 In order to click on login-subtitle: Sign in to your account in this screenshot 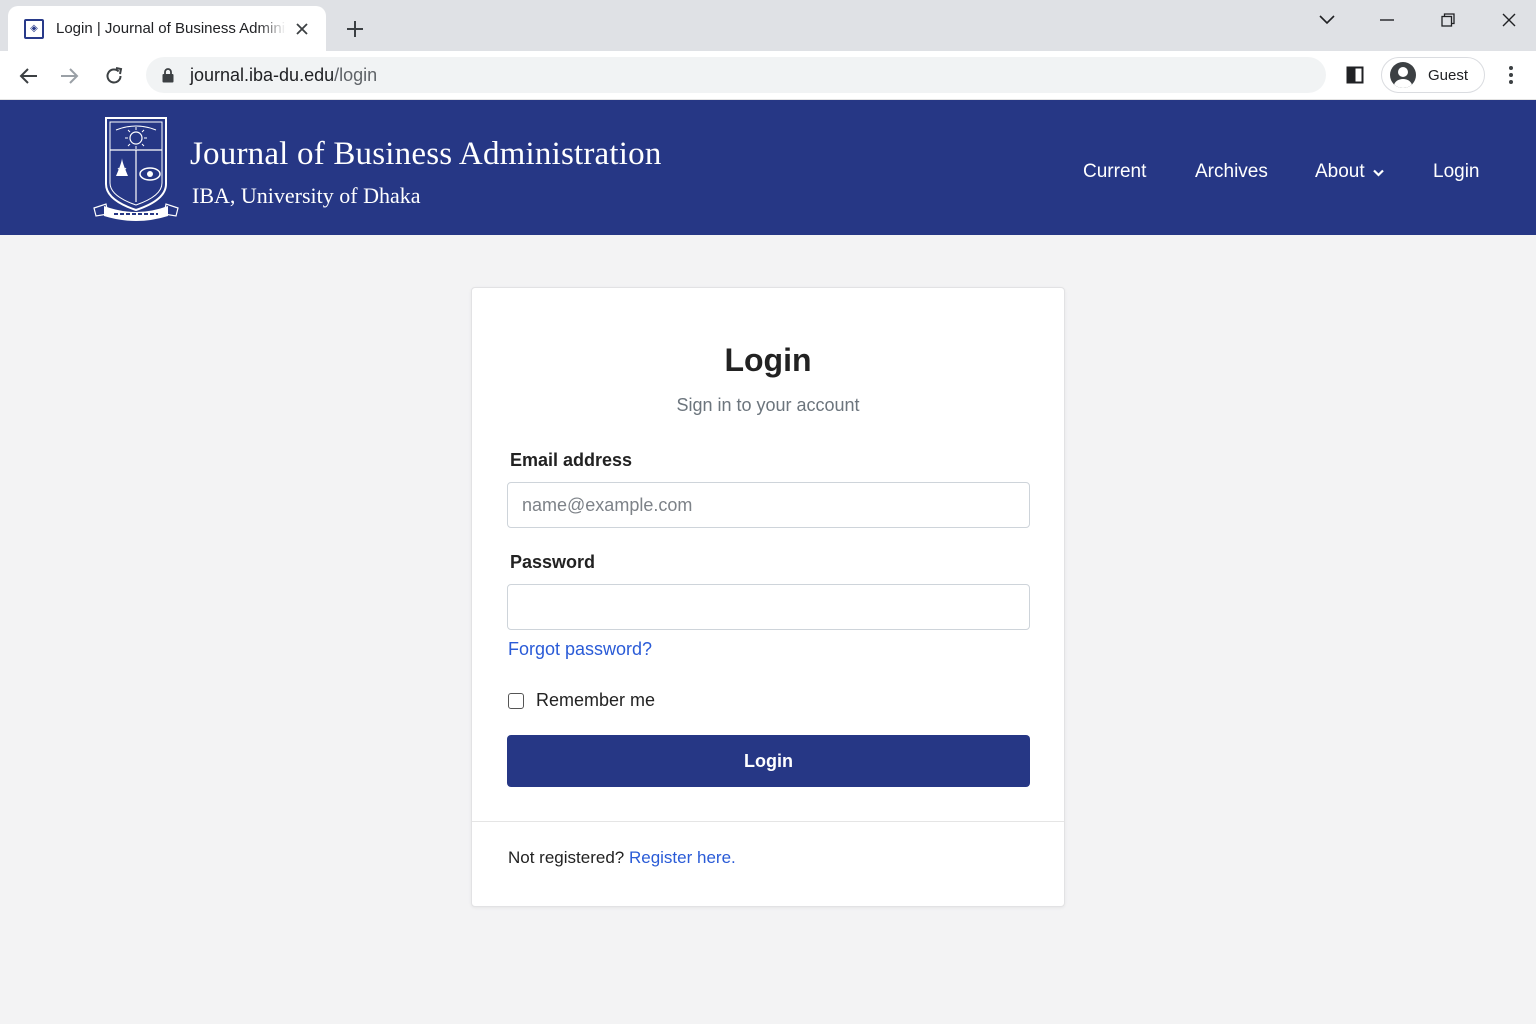, I will do `click(768, 405)`.